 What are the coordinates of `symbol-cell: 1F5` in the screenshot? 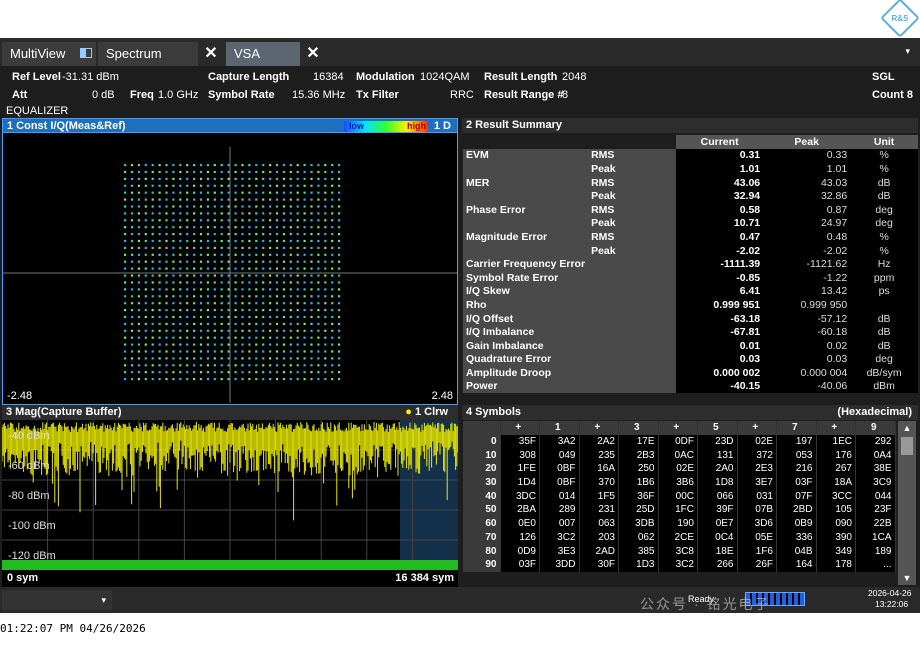 It's located at (599, 496).